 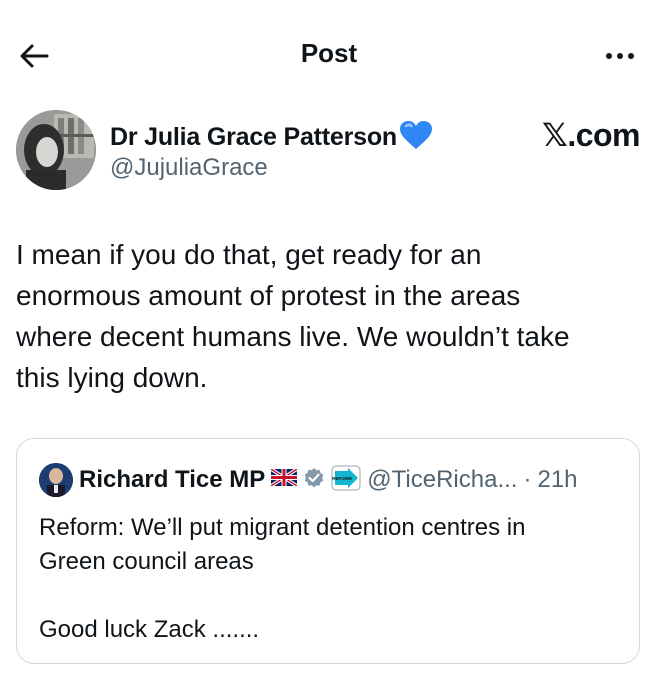 What do you see at coordinates (189, 168) in the screenshot?
I see `author-handle: @JujuliaGrace` at bounding box center [189, 168].